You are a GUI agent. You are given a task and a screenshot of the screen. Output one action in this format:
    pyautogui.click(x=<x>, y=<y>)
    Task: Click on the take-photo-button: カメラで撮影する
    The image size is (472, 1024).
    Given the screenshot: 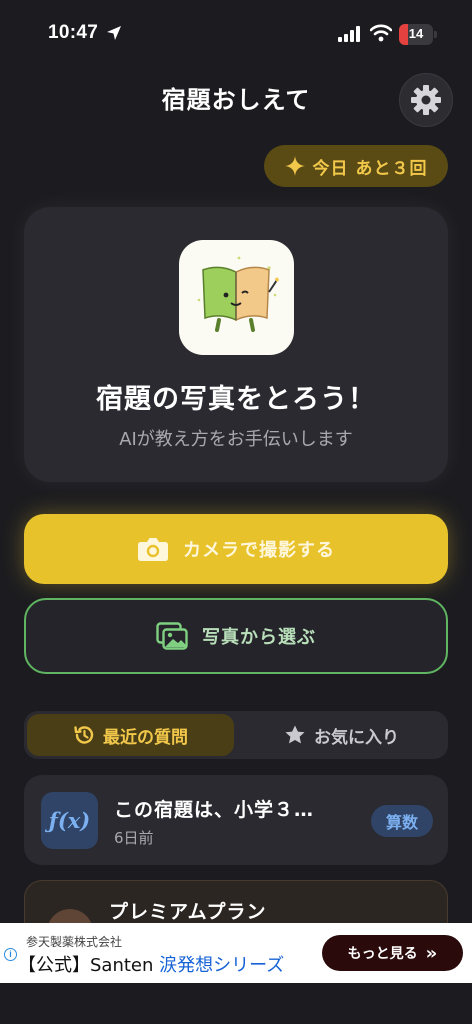 What is the action you would take?
    pyautogui.click(x=236, y=549)
    